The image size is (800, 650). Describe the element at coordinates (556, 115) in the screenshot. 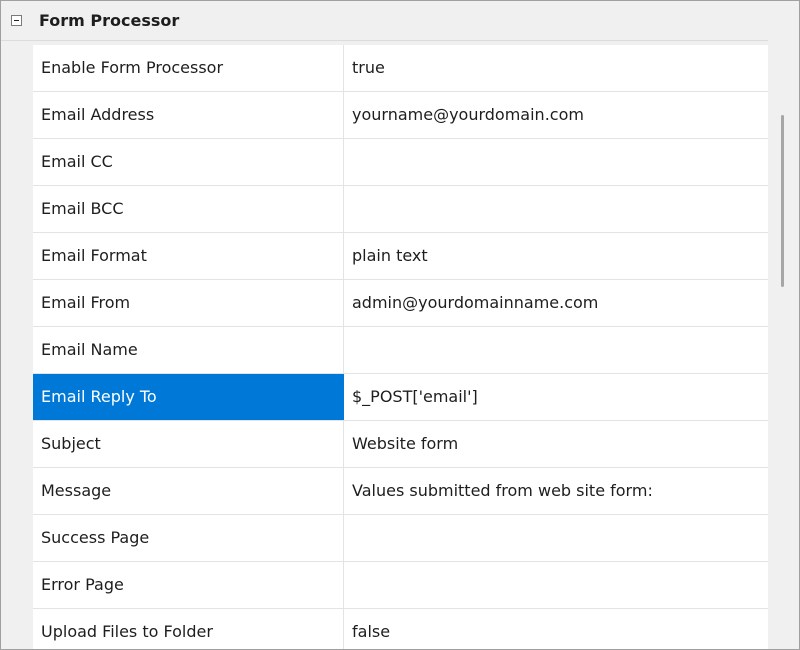

I see `property-value: yourname@yourdomain.com` at that location.